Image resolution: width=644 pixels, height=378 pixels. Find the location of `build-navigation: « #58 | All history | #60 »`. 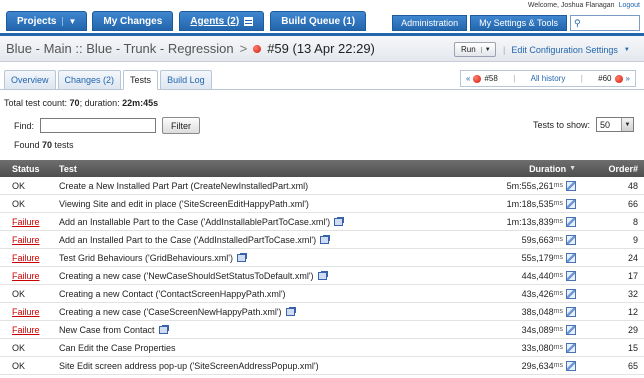

build-navigation: « #58 | All history | #60 » is located at coordinates (548, 78).